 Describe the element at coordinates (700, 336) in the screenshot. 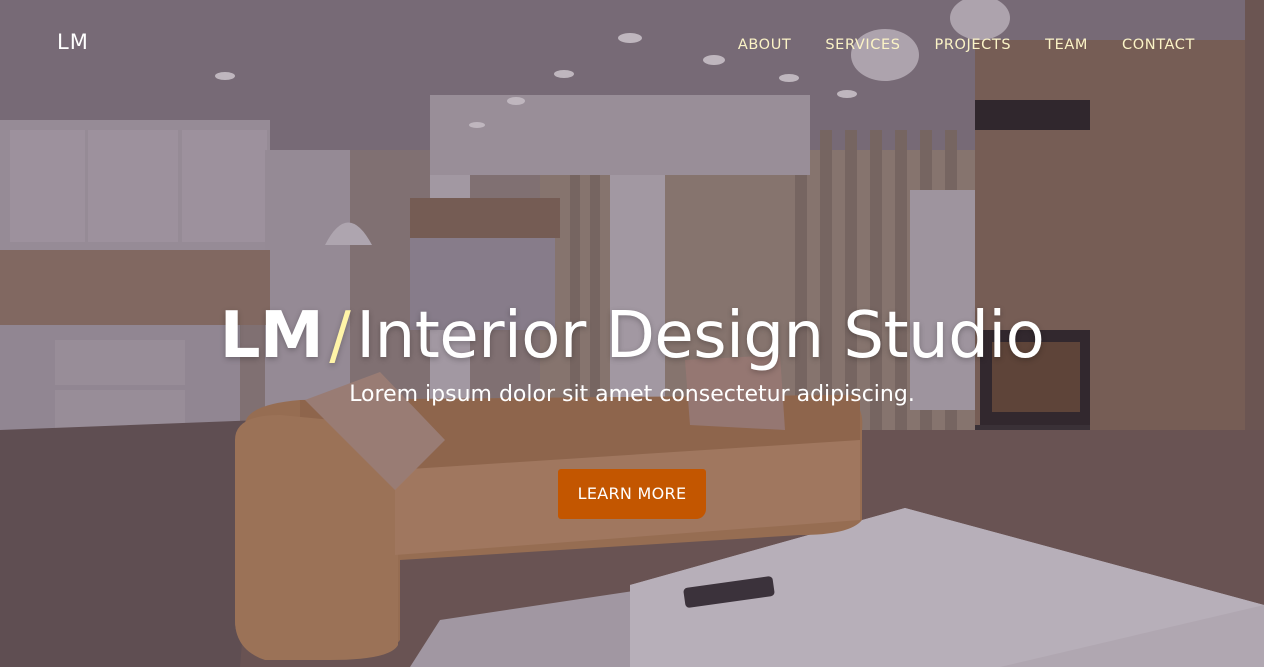

I see `hero-title-text: Interior Design Studio` at that location.